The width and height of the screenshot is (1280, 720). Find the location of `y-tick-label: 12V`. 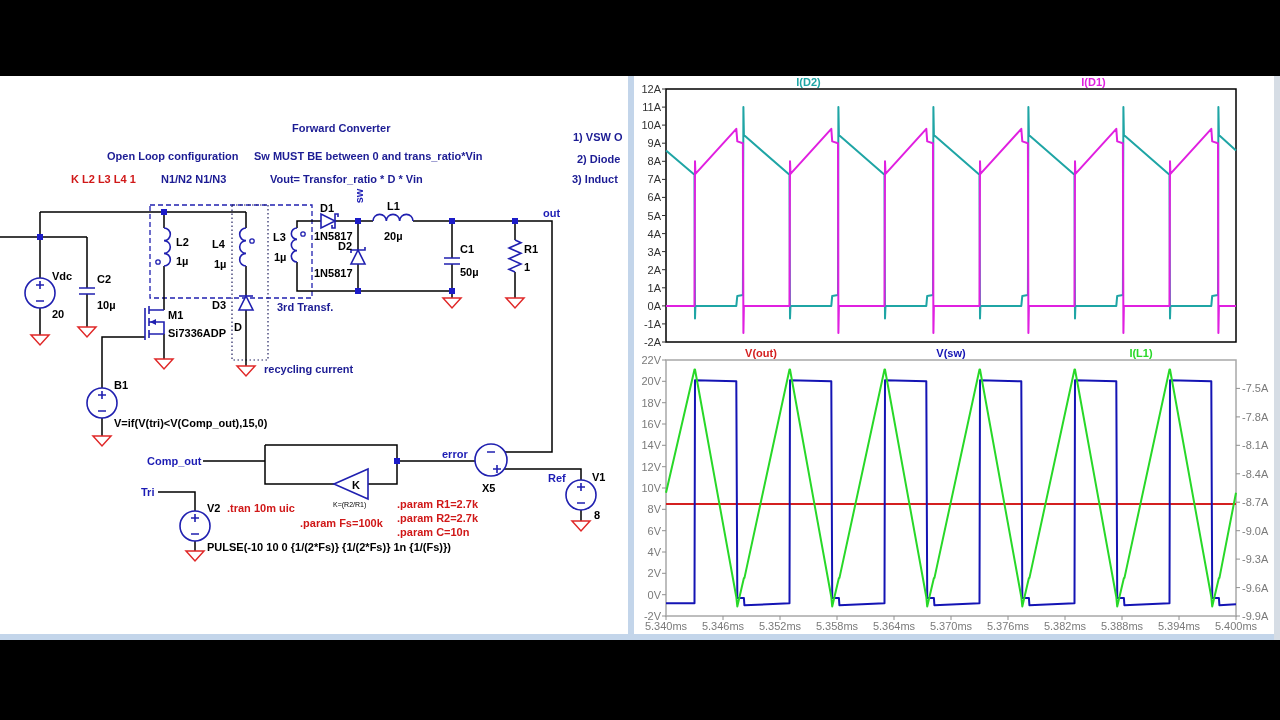

y-tick-label: 12V is located at coordinates (651, 466).